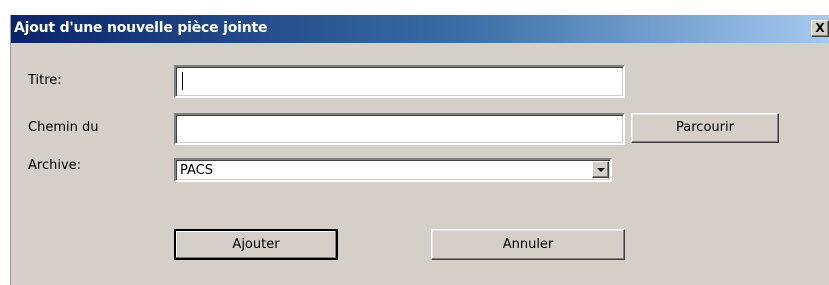  I want to click on path-input, so click(399, 129).